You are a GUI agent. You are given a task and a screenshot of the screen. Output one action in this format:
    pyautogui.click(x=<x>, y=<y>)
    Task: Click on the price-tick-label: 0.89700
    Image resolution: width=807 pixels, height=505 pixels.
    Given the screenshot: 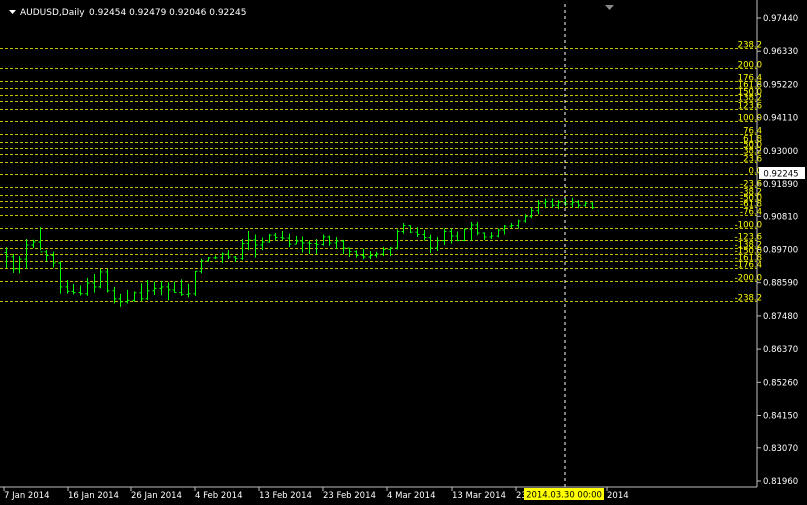 What is the action you would take?
    pyautogui.click(x=780, y=251)
    